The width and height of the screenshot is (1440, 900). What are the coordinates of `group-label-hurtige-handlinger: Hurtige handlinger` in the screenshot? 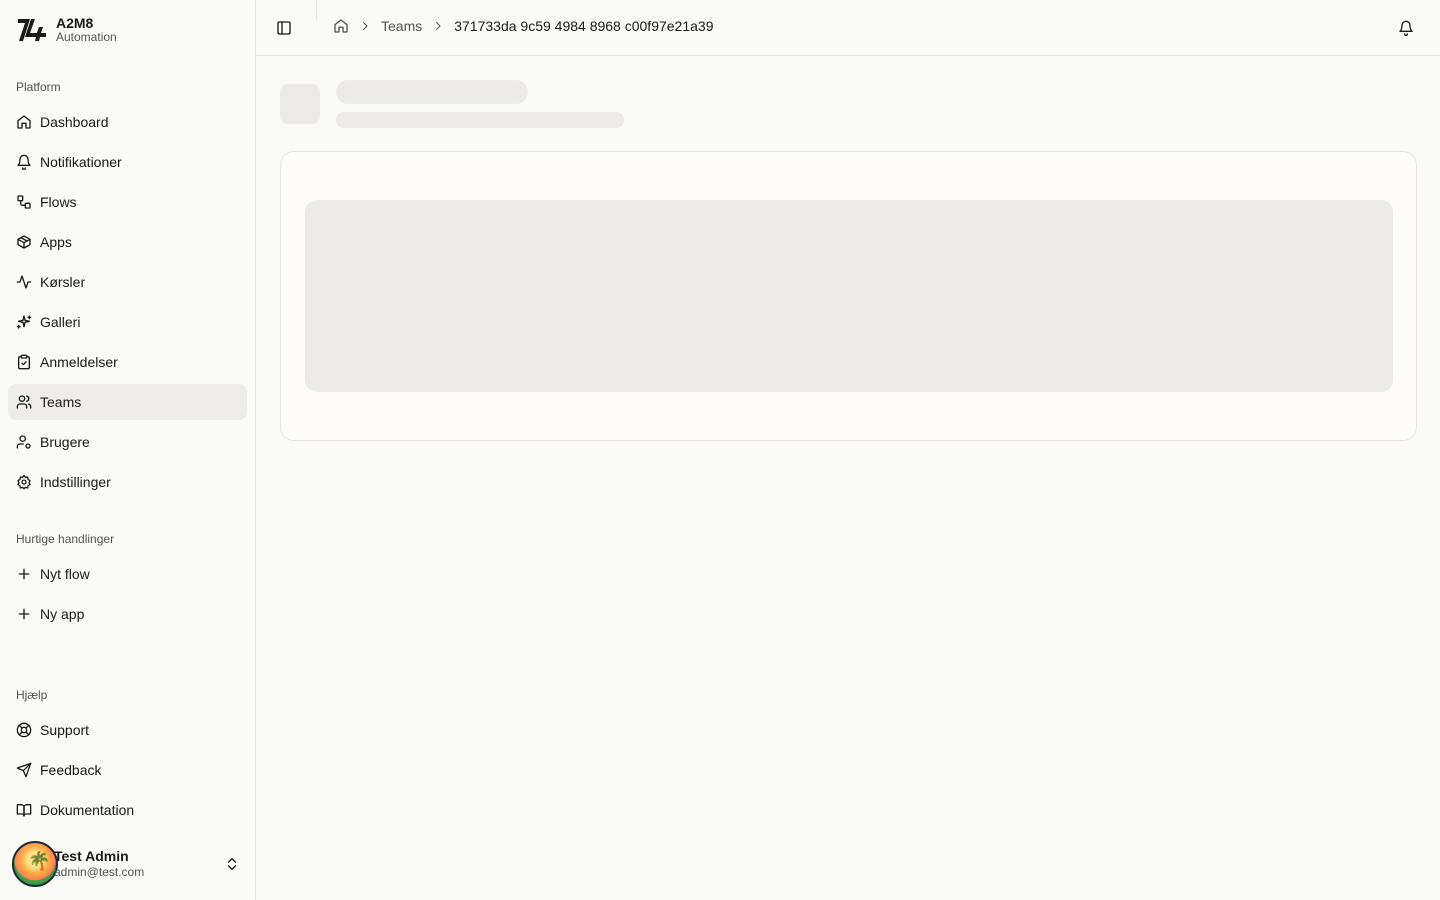 It's located at (65, 539).